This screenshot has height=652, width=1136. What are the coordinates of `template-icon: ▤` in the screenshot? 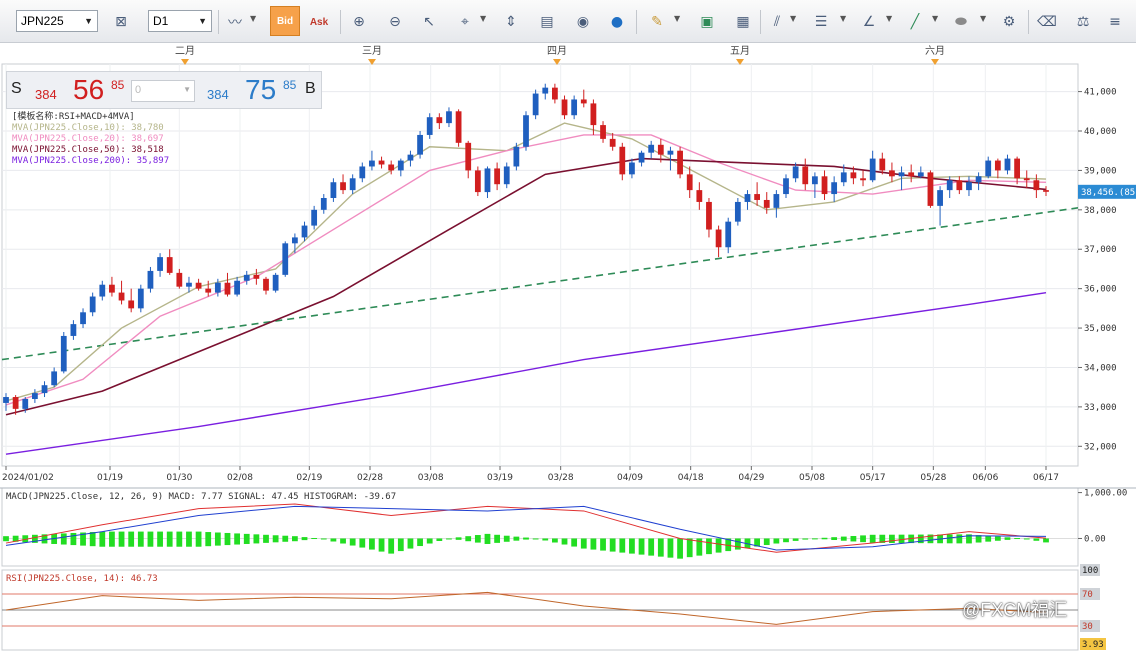 It's located at (547, 22).